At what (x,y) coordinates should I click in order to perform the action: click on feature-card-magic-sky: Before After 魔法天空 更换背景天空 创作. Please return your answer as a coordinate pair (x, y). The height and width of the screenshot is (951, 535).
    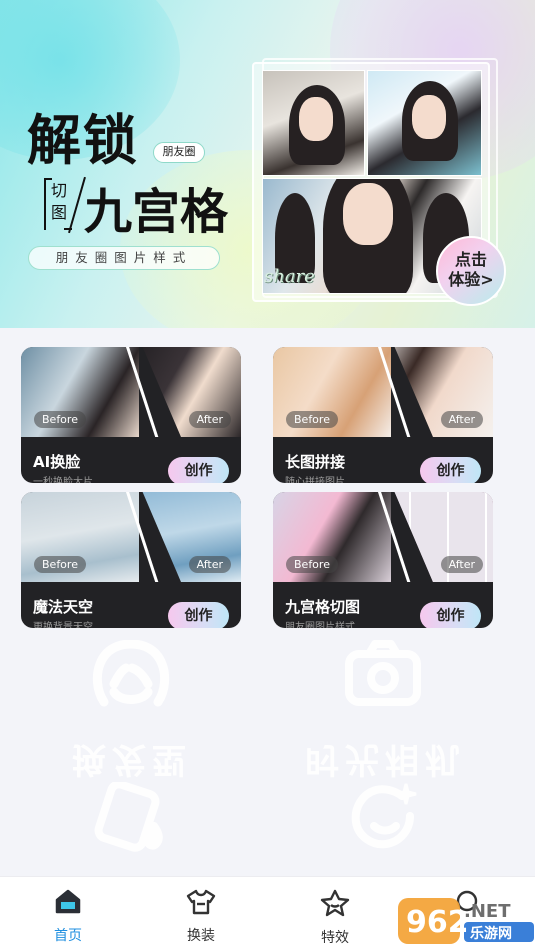
    Looking at the image, I should click on (131, 560).